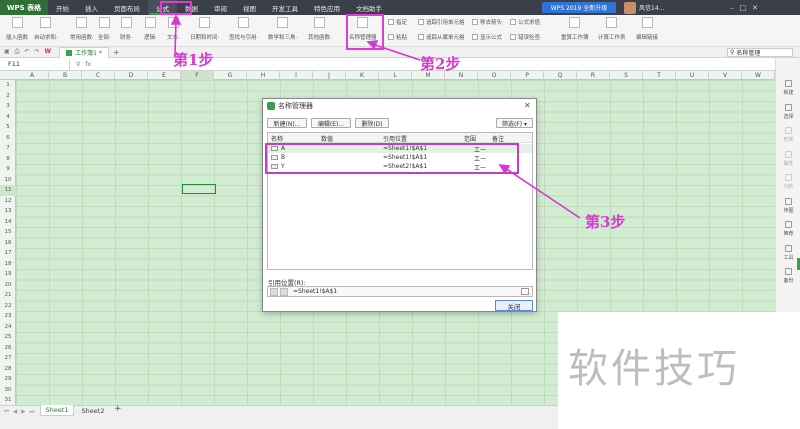 This screenshot has height=429, width=800. I want to click on step2-label: 第2步, so click(440, 64).